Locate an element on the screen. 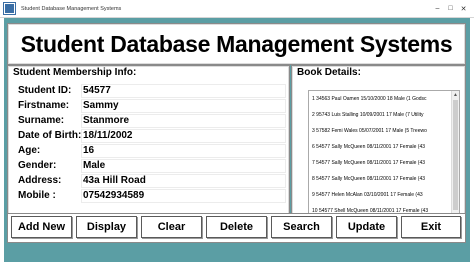  book-details-label: Book Details: is located at coordinates (329, 72).